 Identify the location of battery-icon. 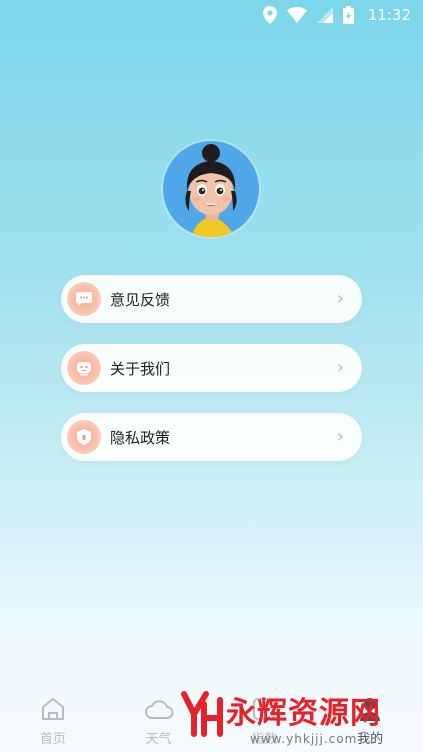
(348, 15).